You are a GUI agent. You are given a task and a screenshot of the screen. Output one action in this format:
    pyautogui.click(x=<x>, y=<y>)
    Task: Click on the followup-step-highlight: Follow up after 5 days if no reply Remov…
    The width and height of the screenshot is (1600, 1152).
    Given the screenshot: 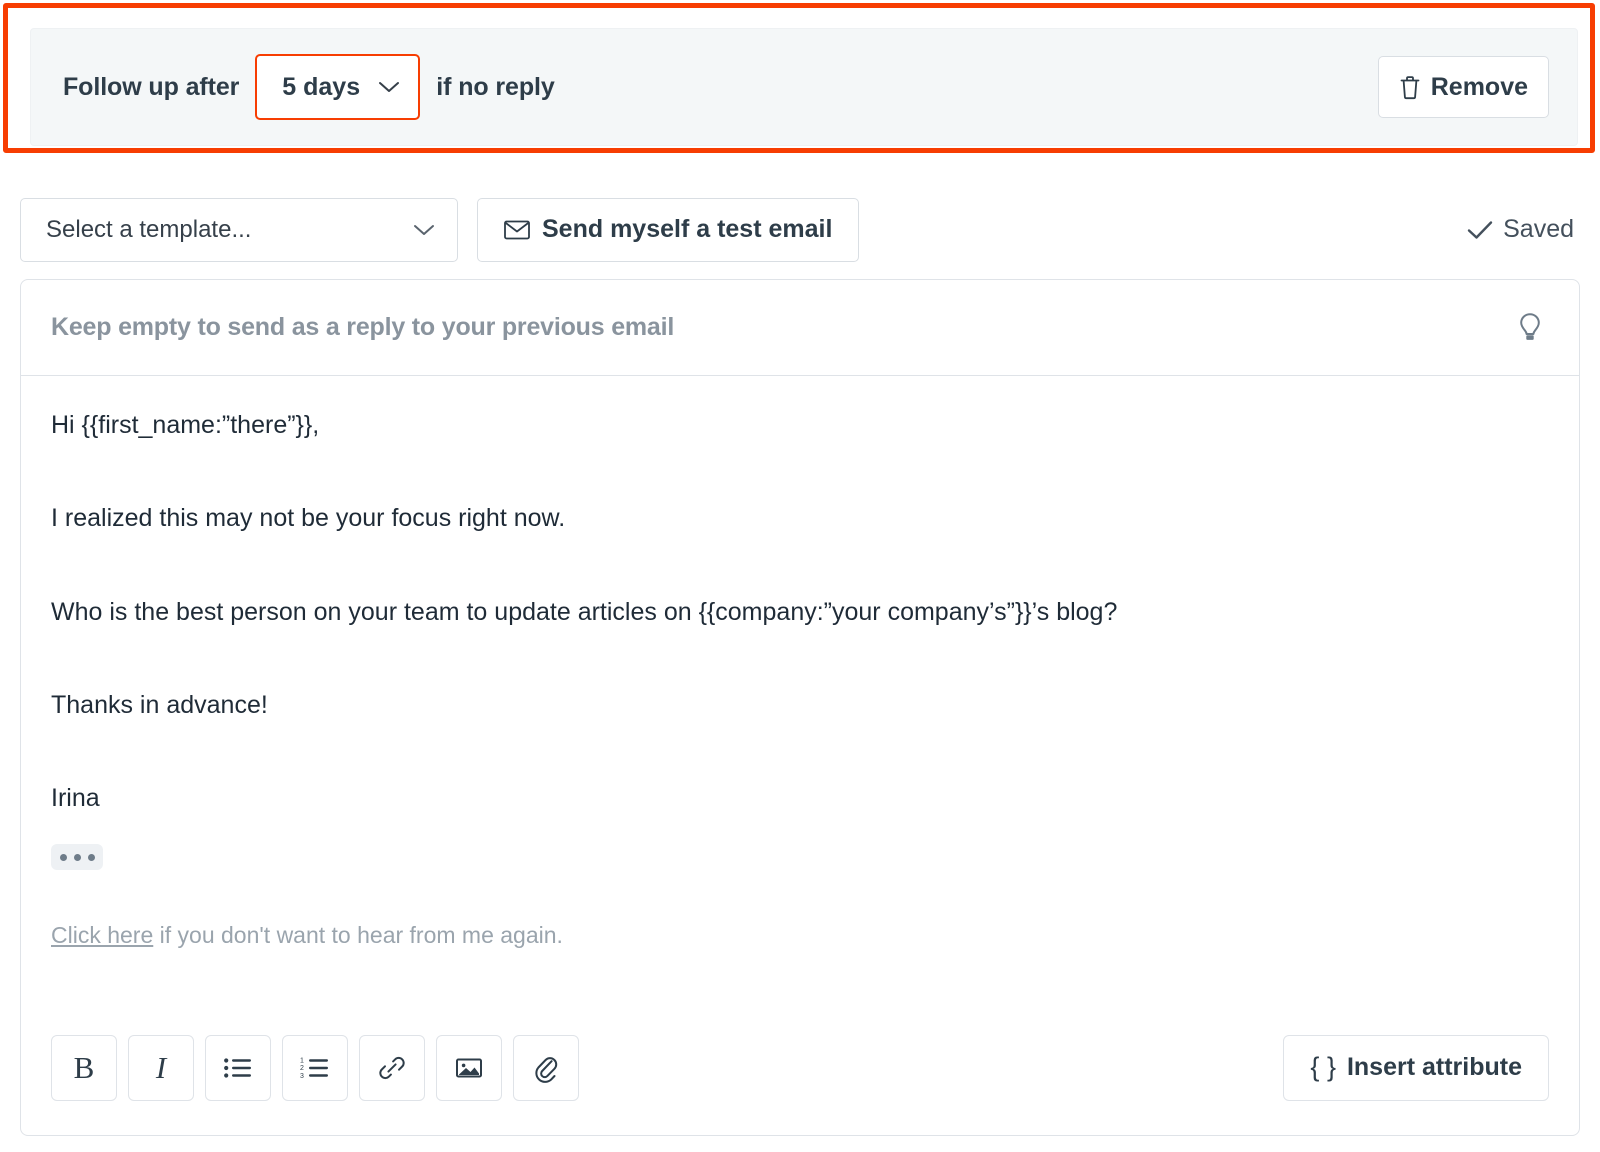 What is the action you would take?
    pyautogui.click(x=799, y=78)
    